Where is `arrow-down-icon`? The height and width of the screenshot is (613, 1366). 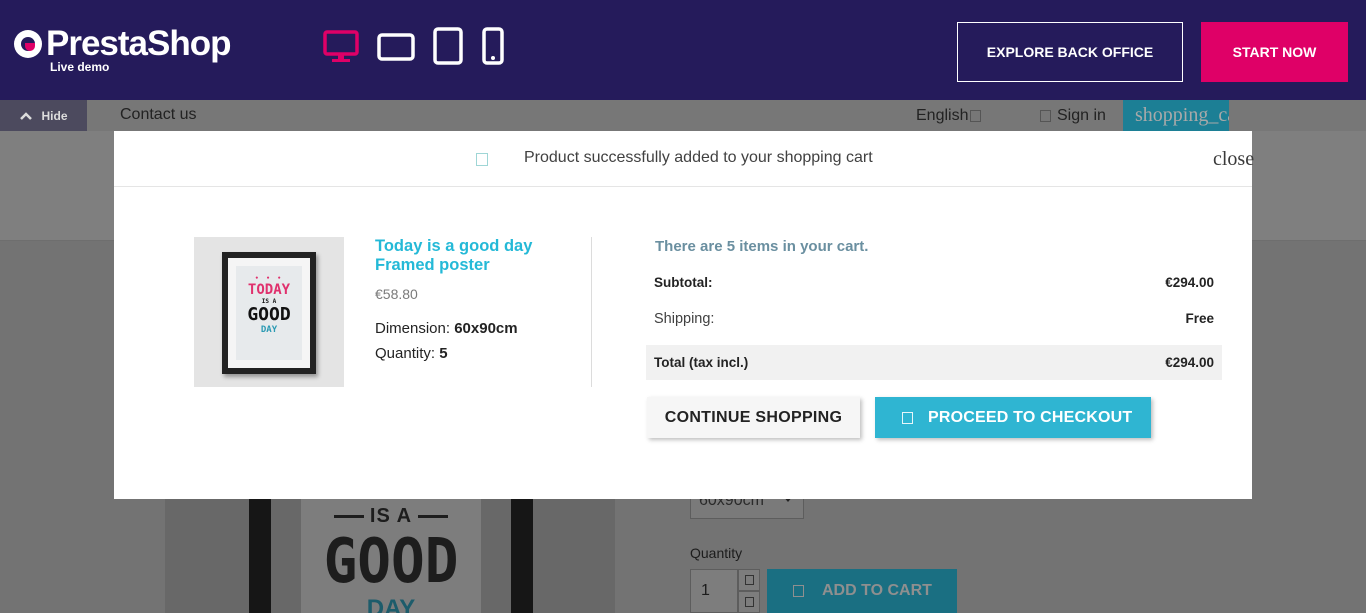 arrow-down-icon is located at coordinates (749, 602).